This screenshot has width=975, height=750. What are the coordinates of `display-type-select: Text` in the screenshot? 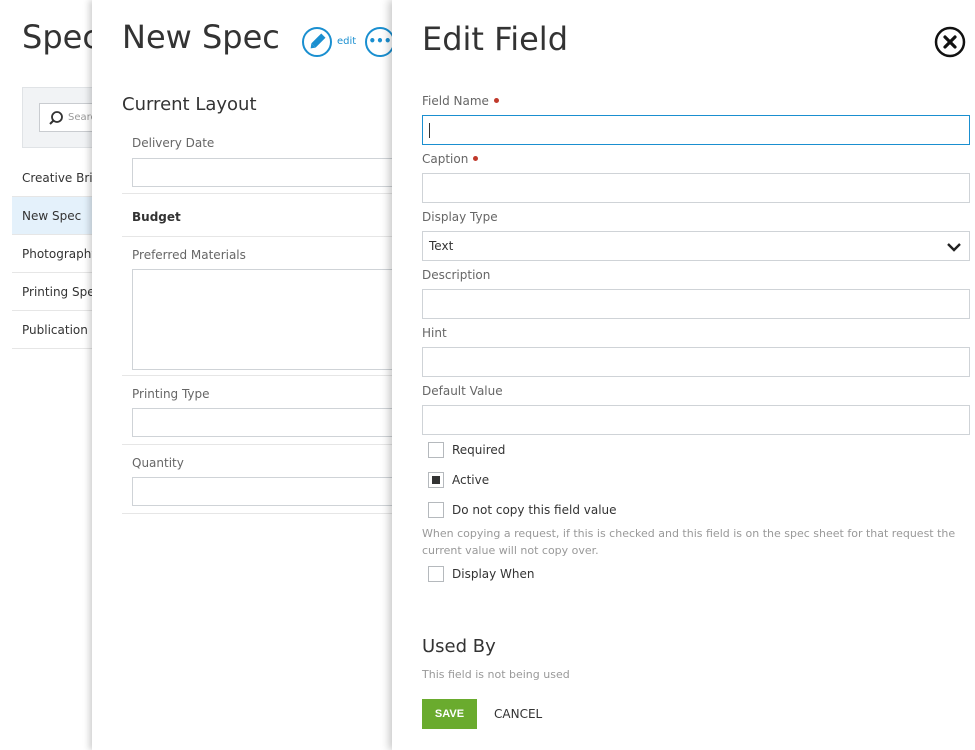 It's located at (696, 246).